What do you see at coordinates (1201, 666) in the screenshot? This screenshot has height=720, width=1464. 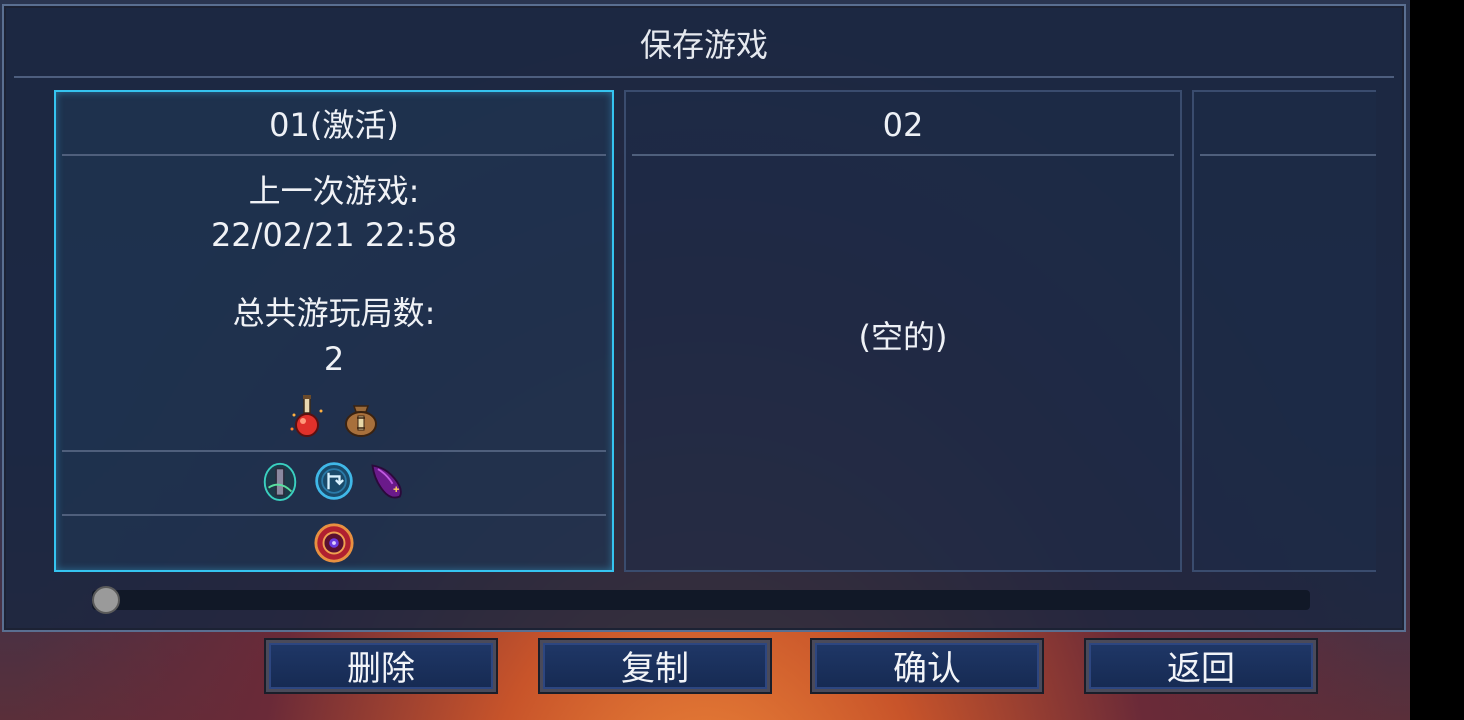 I see `back-button: 返回` at bounding box center [1201, 666].